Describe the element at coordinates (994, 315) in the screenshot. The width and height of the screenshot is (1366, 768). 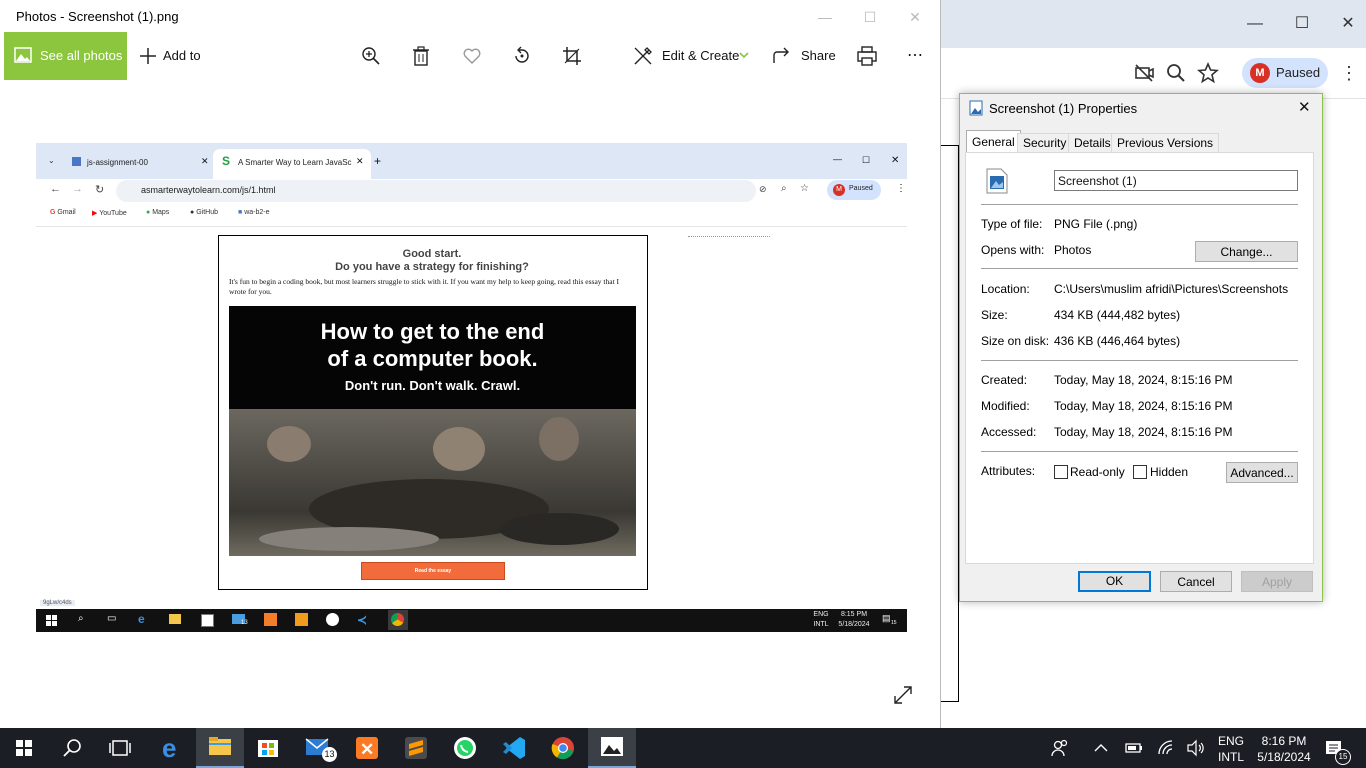
I see `size-label: Size:` at that location.